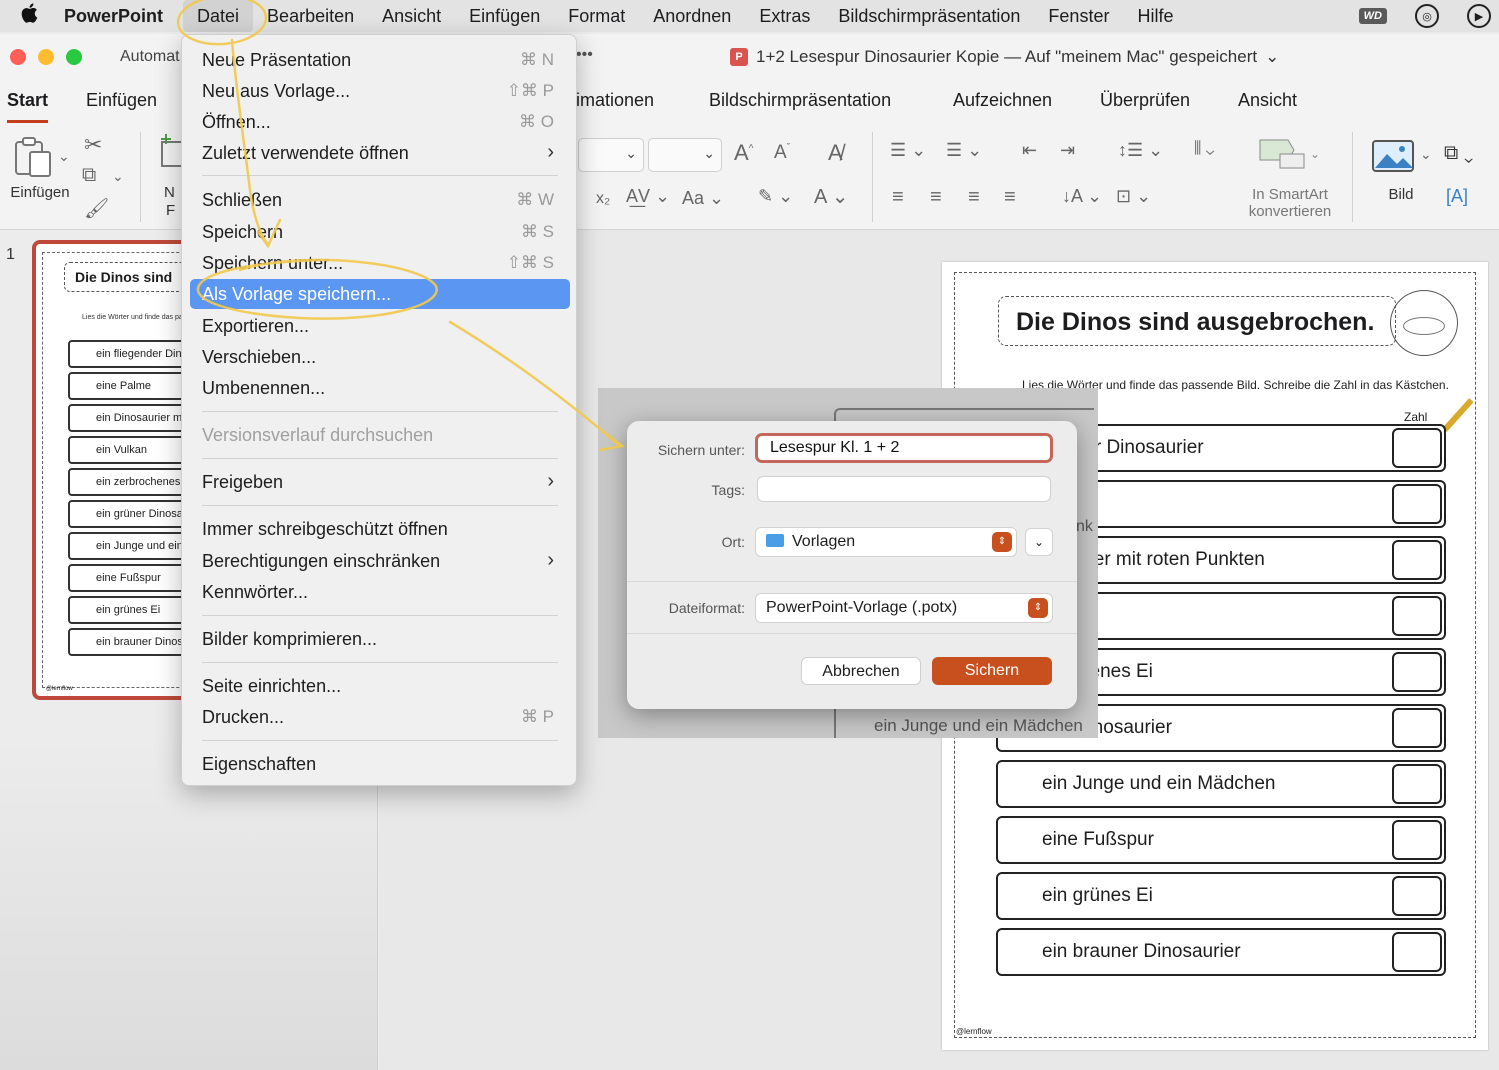  I want to click on paste-label: Einfügen, so click(40, 192).